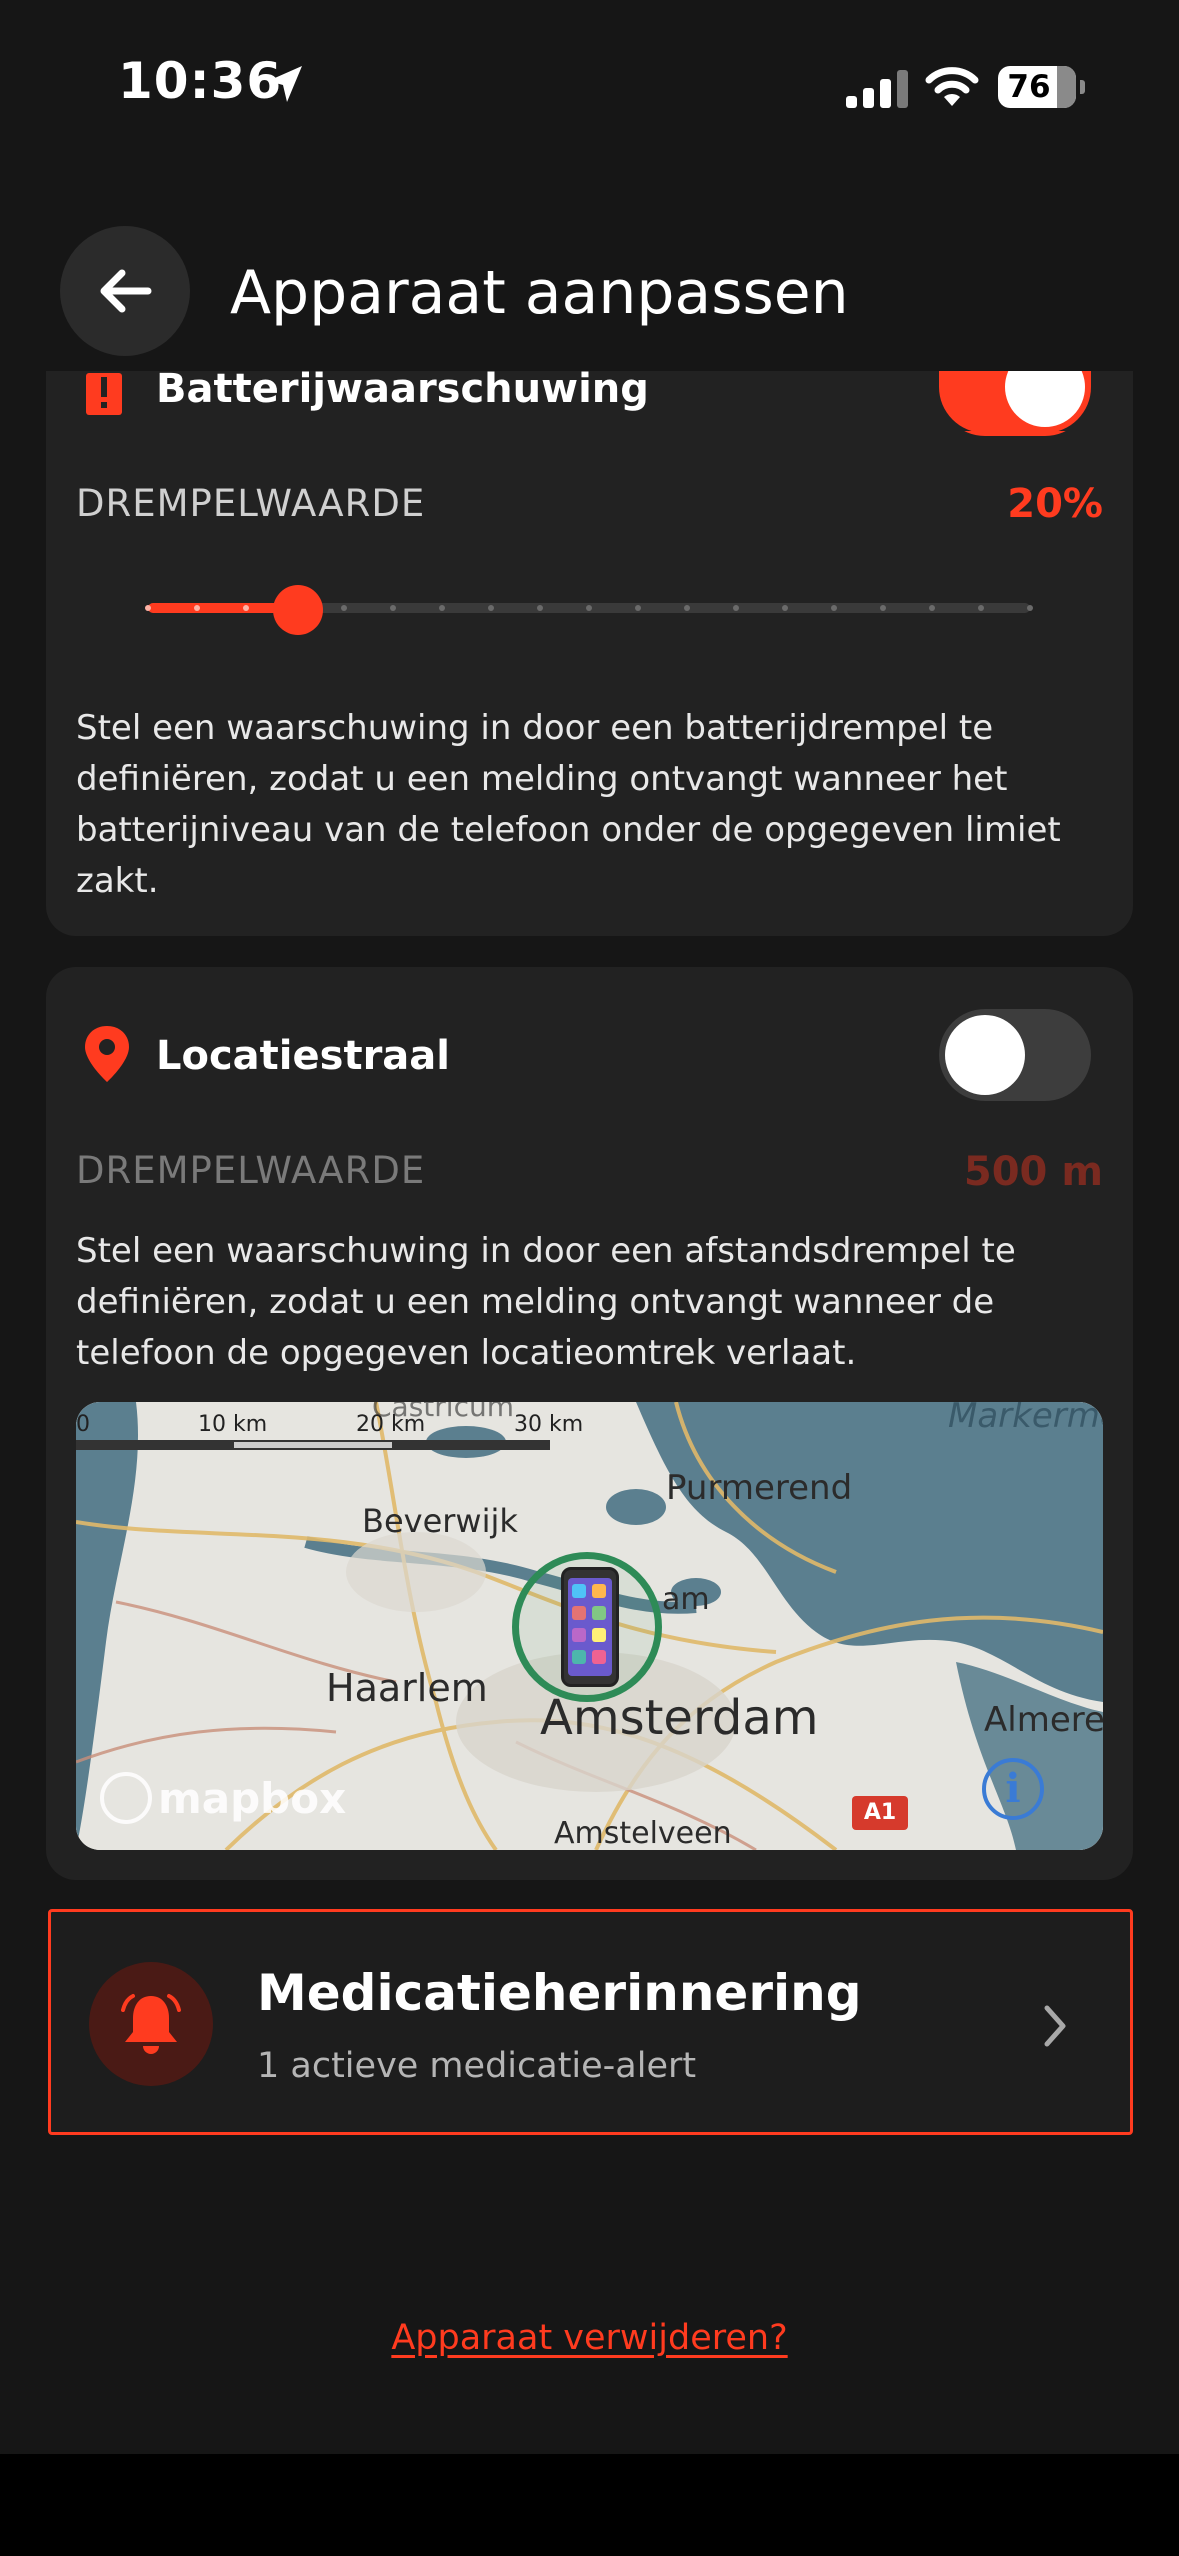  Describe the element at coordinates (251, 503) in the screenshot. I see `battery-threshold-label: DREMPELWAARDE` at that location.